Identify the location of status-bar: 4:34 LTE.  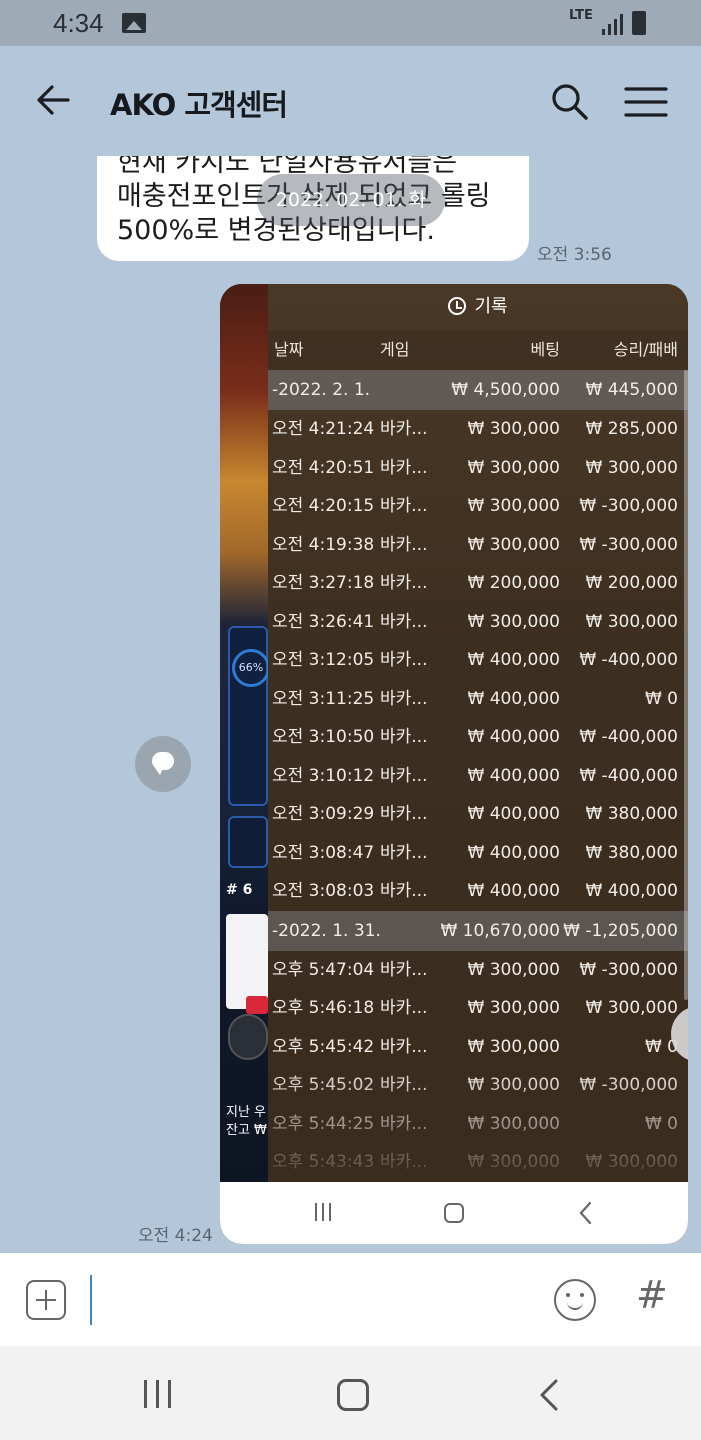
(350, 23).